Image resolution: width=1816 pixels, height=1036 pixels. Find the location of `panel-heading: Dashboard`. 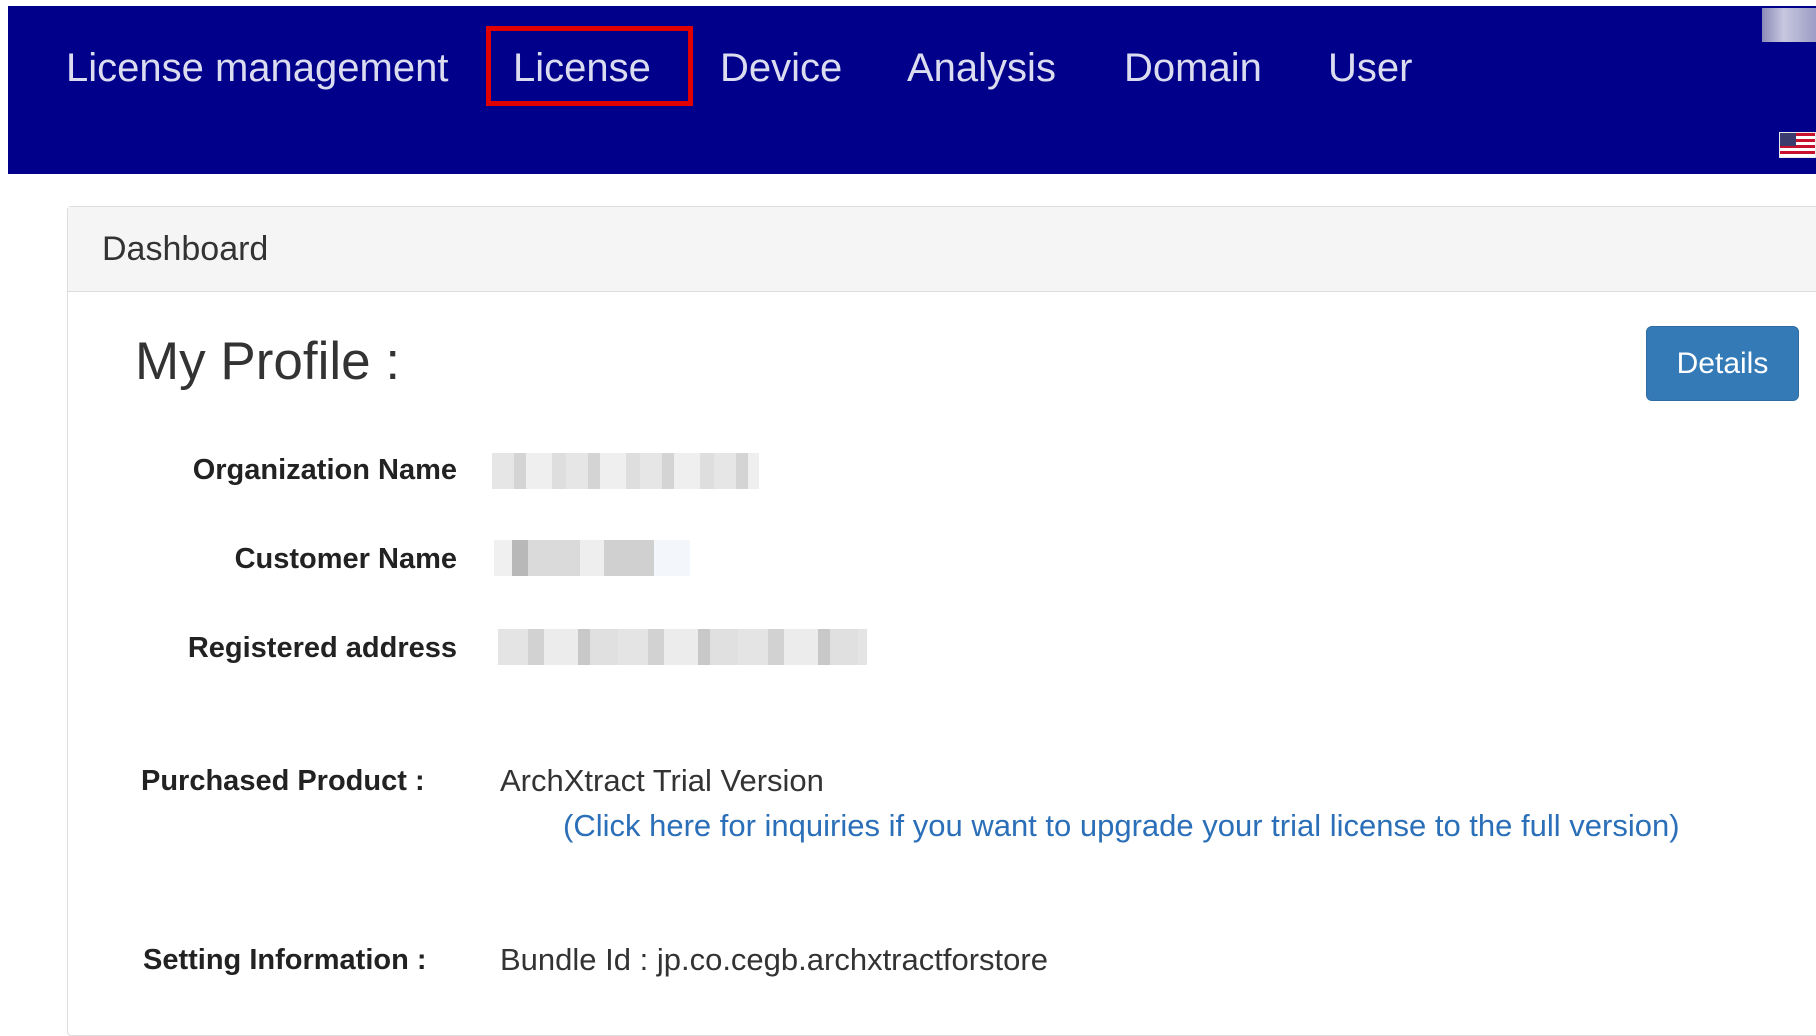

panel-heading: Dashboard is located at coordinates (942, 249).